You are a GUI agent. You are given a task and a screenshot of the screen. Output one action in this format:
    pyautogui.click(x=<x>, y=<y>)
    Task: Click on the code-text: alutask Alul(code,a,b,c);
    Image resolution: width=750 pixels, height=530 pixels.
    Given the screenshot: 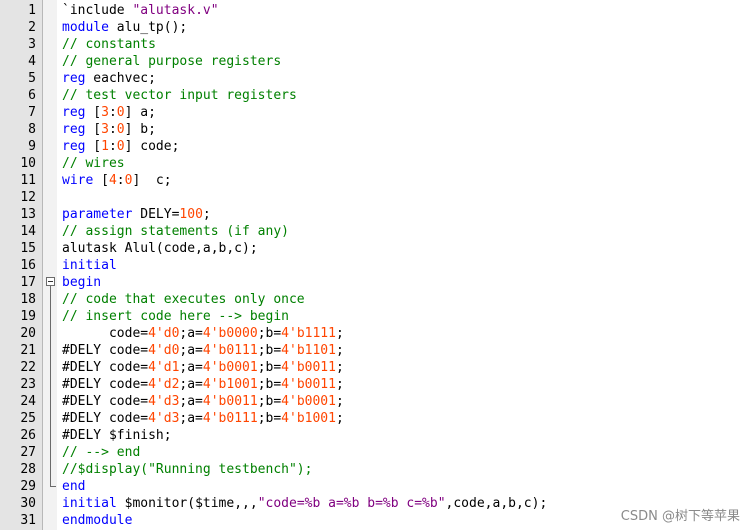 What is the action you would take?
    pyautogui.click(x=160, y=248)
    